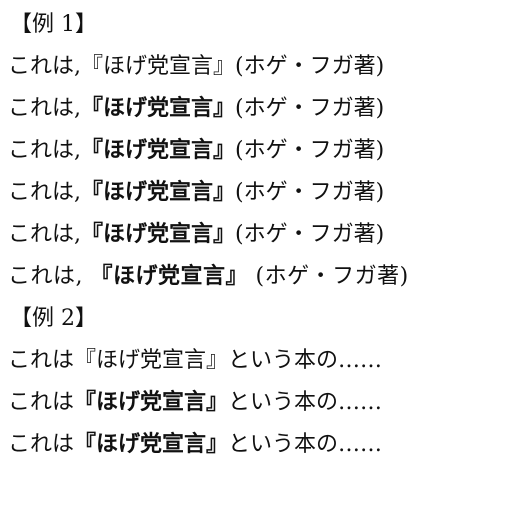 Image resolution: width=516 pixels, height=510 pixels. Describe the element at coordinates (53, 318) in the screenshot. I see `example-2-heading: 【例 2】` at that location.